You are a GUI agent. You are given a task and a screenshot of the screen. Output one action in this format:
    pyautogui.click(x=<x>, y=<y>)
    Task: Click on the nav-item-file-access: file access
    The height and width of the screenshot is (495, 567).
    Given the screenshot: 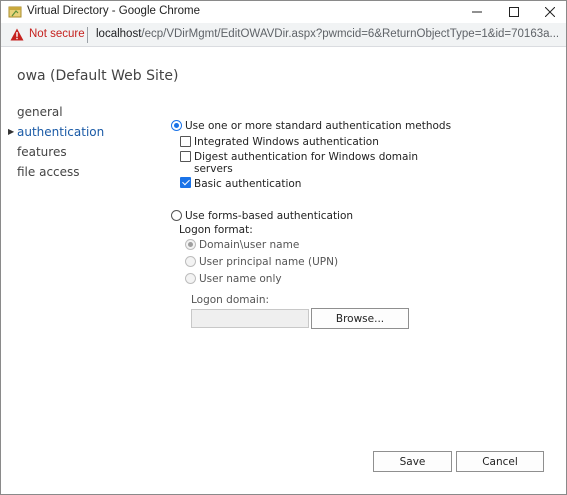 What is the action you would take?
    pyautogui.click(x=48, y=172)
    